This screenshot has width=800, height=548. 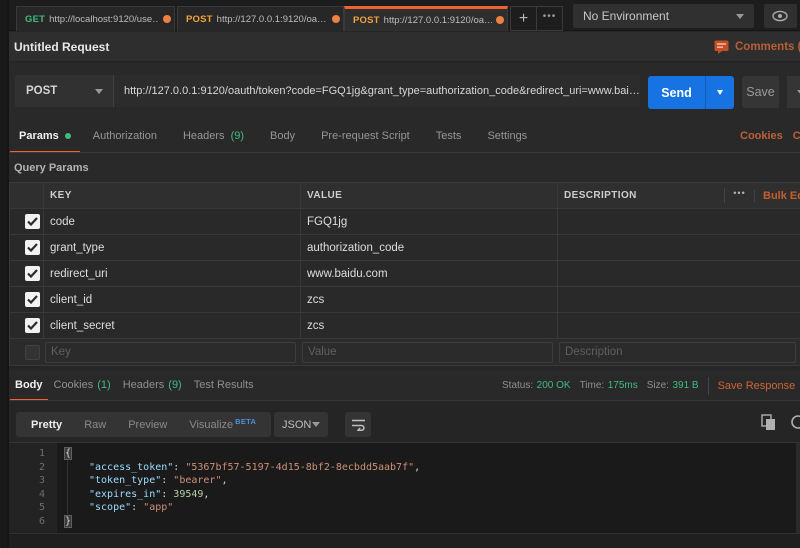 What do you see at coordinates (71, 300) in the screenshot?
I see `param-key: client_id` at bounding box center [71, 300].